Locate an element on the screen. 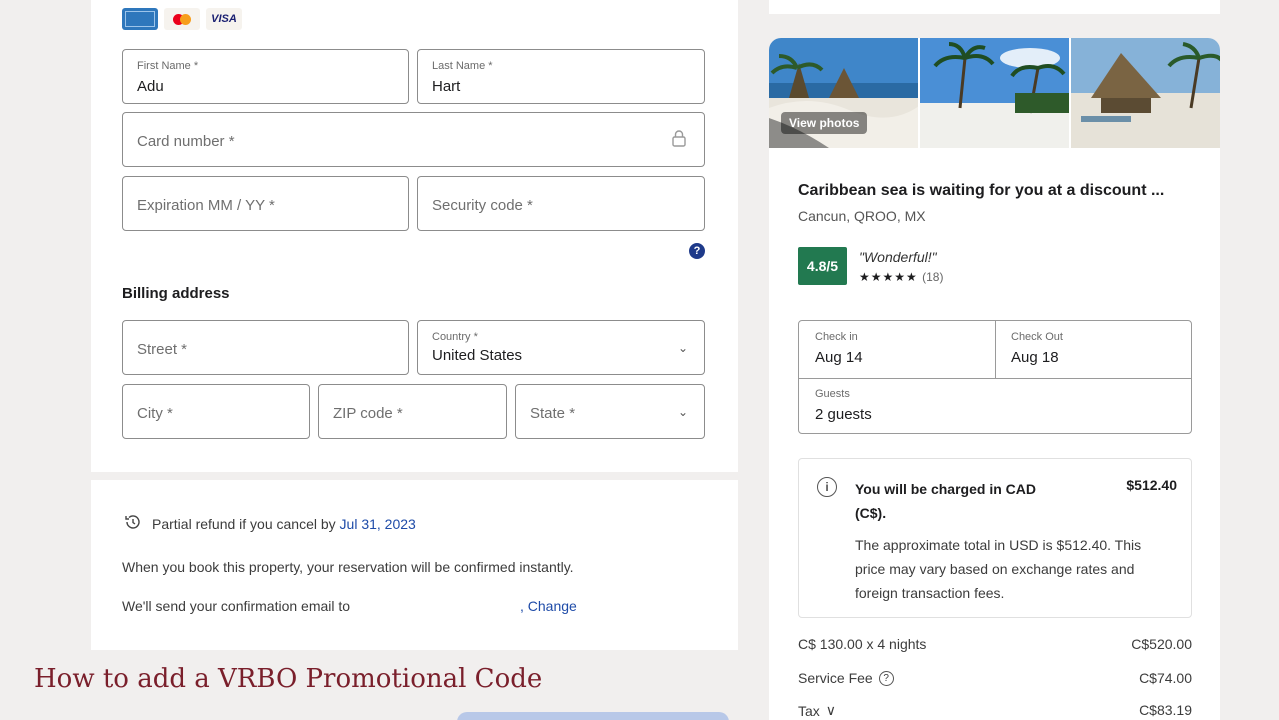 Image resolution: width=1279 pixels, height=720 pixels. star-rating: ★★★★★ (18) is located at coordinates (901, 277).